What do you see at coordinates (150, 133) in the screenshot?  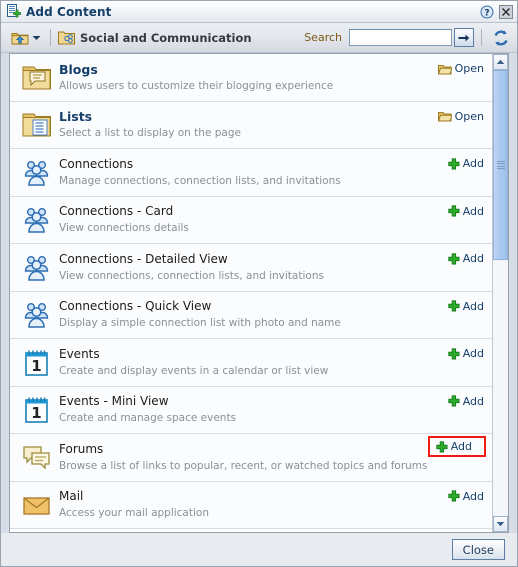 I see `list-item-description: Select a list to display on the page` at bounding box center [150, 133].